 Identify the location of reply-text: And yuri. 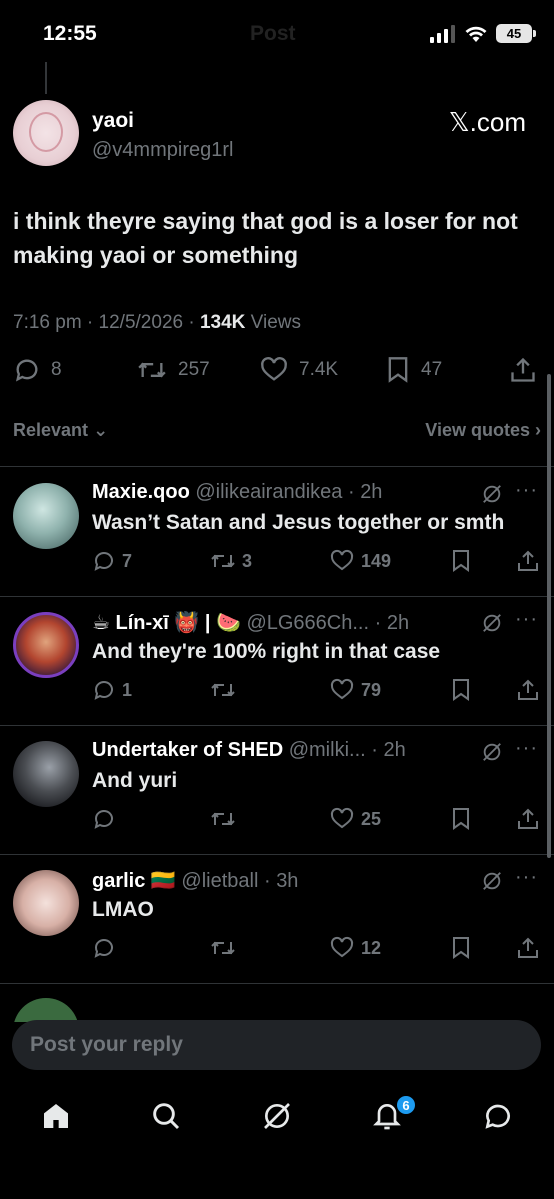
(135, 780).